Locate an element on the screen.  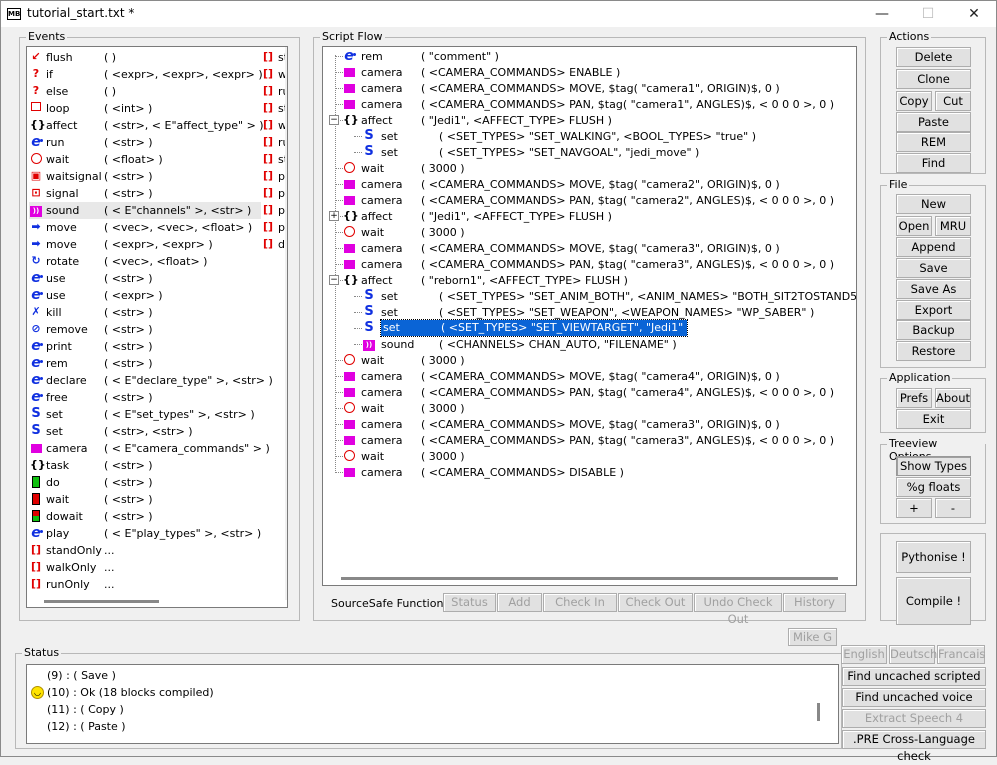
event-item: e run ( <str> ) is located at coordinates (145, 142).